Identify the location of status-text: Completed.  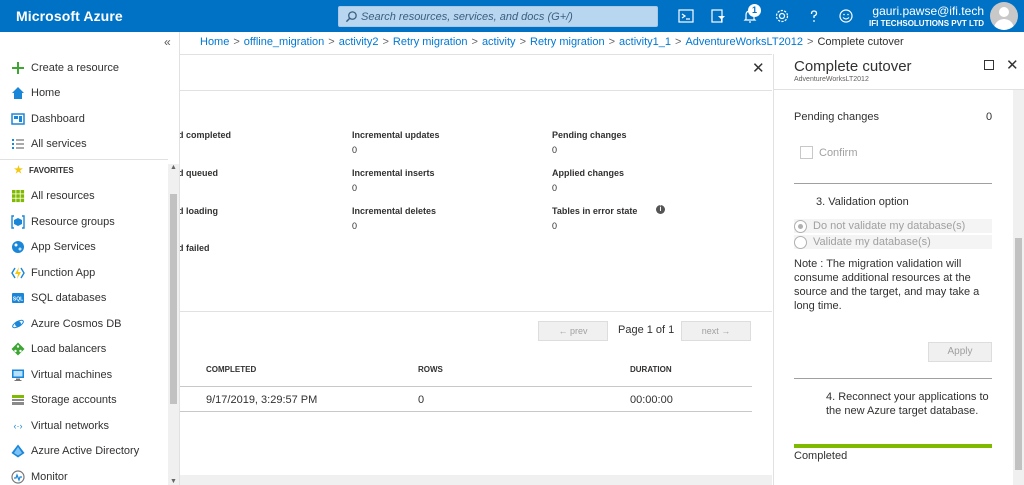
(821, 456).